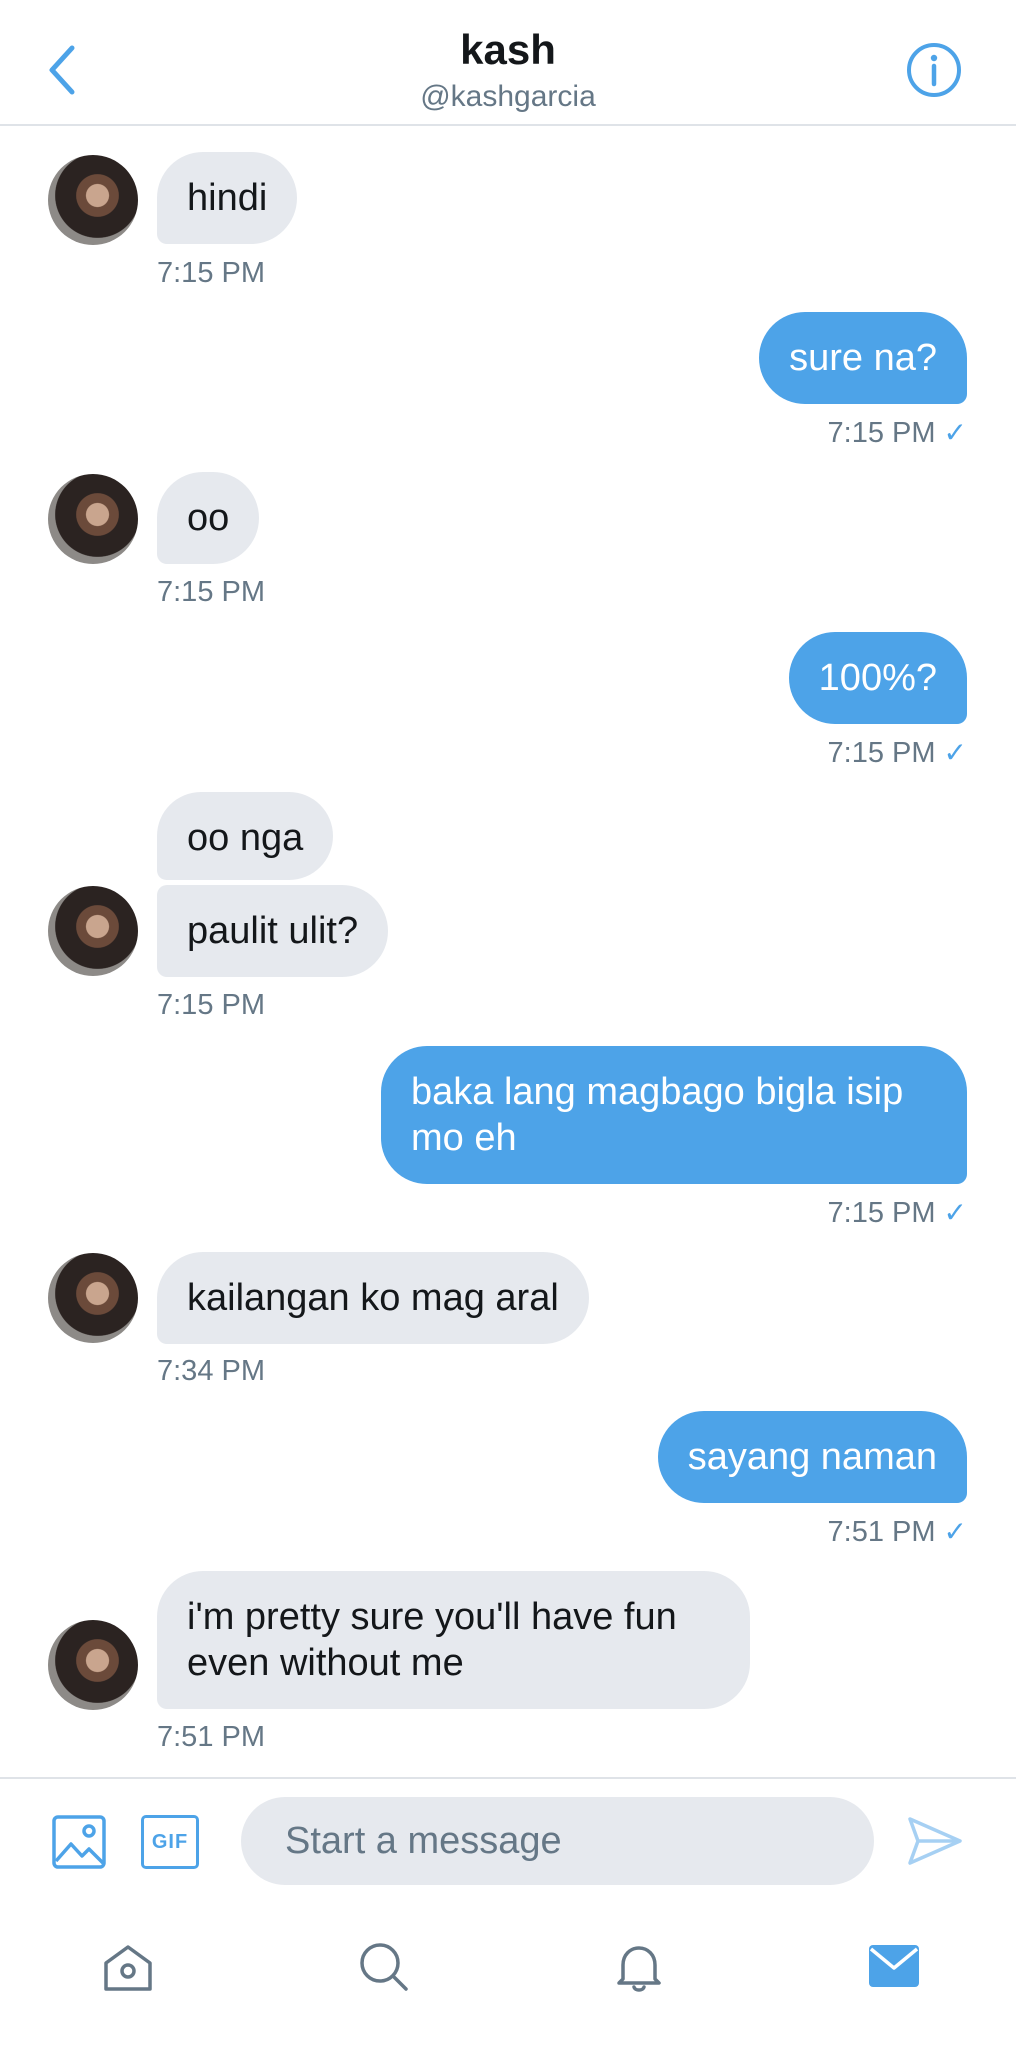 The image size is (1016, 2048). What do you see at coordinates (863, 358) in the screenshot?
I see `sent-message: sure na?` at bounding box center [863, 358].